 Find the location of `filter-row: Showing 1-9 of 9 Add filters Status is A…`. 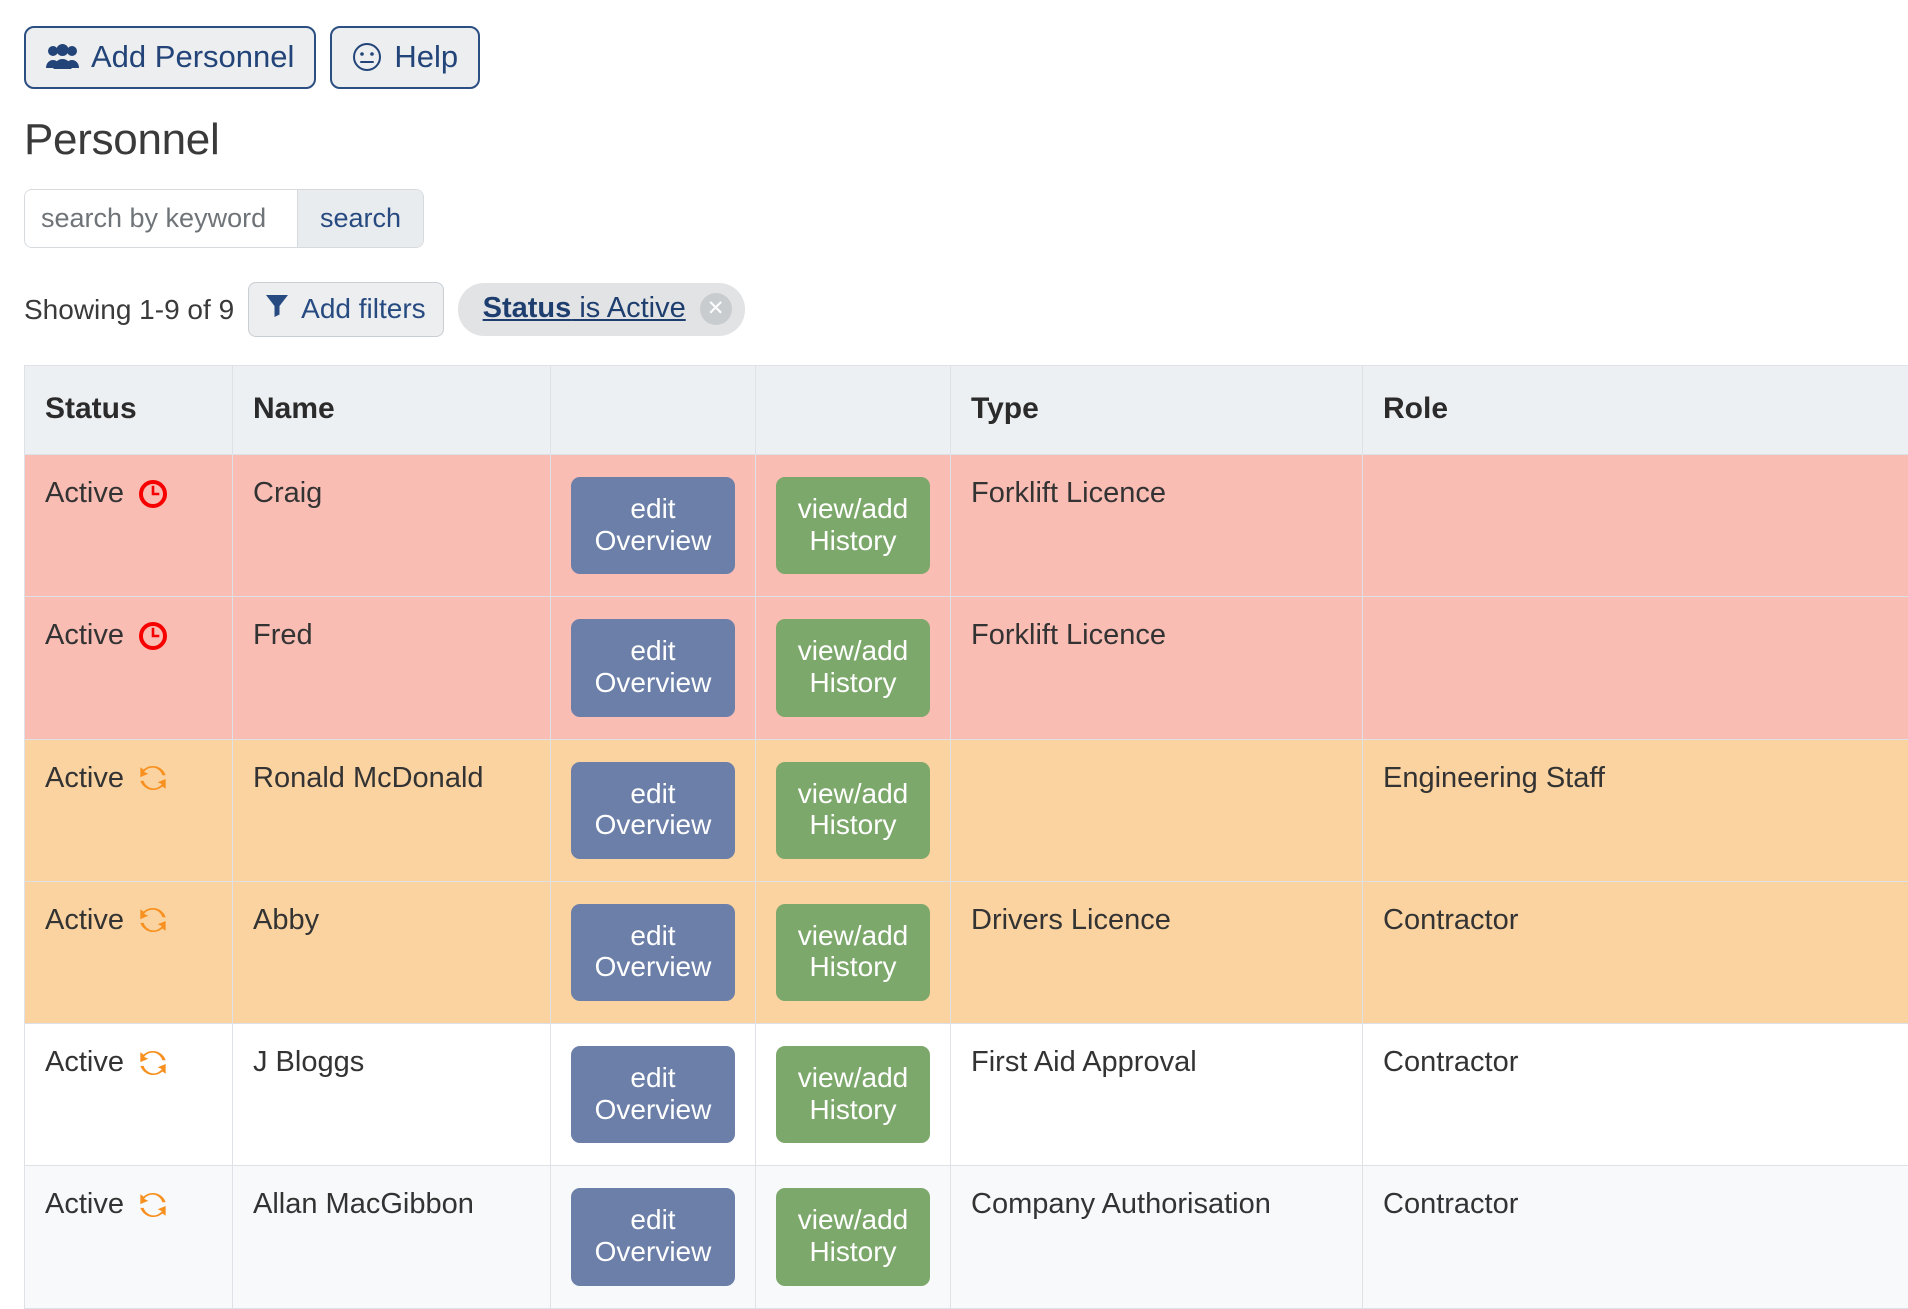

filter-row: Showing 1-9 of 9 Add filters Status is A… is located at coordinates (966, 309).